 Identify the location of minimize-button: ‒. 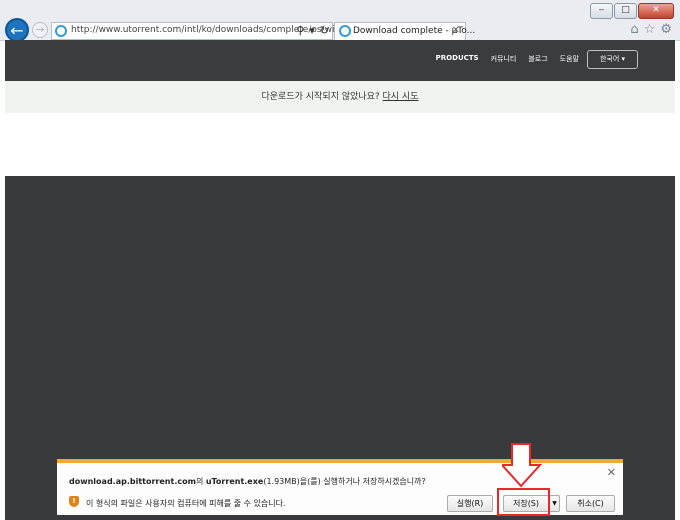
(601, 11).